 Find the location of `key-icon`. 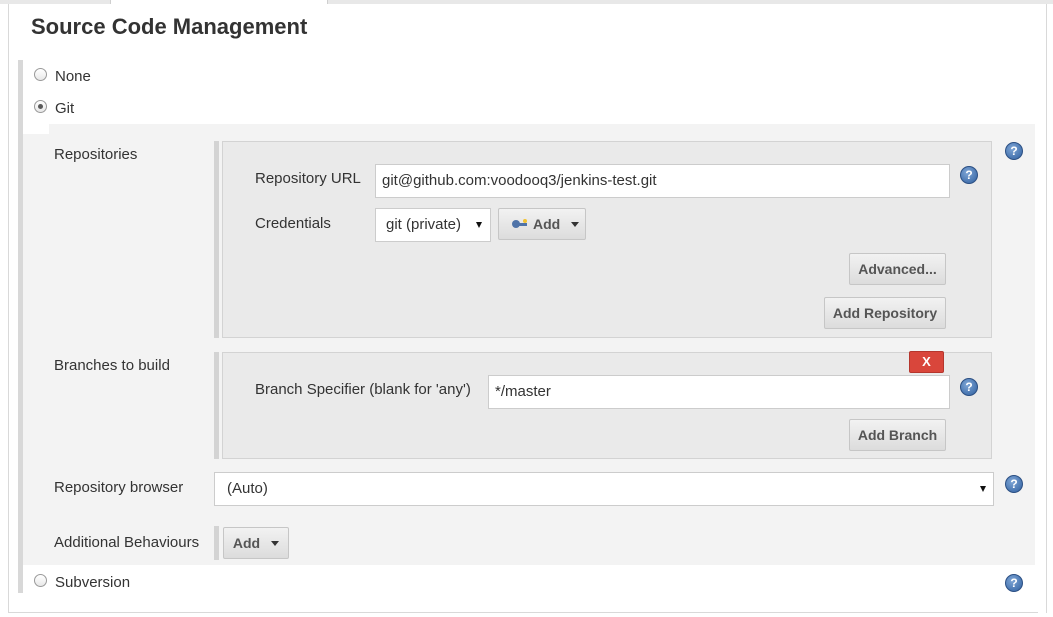

key-icon is located at coordinates (519, 223).